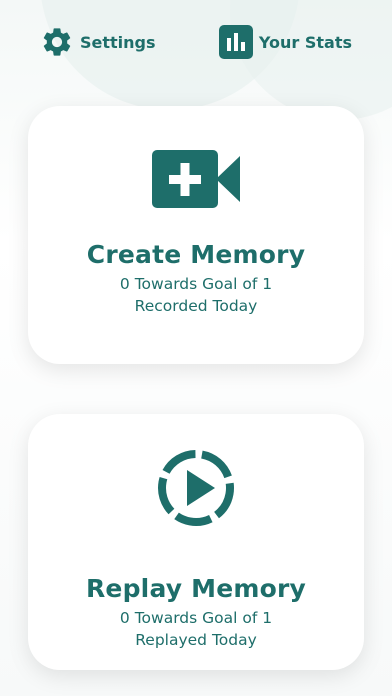 The image size is (392, 696). Describe the element at coordinates (196, 640) in the screenshot. I see `replay-memory-replayed-text: Replayed Today` at that location.